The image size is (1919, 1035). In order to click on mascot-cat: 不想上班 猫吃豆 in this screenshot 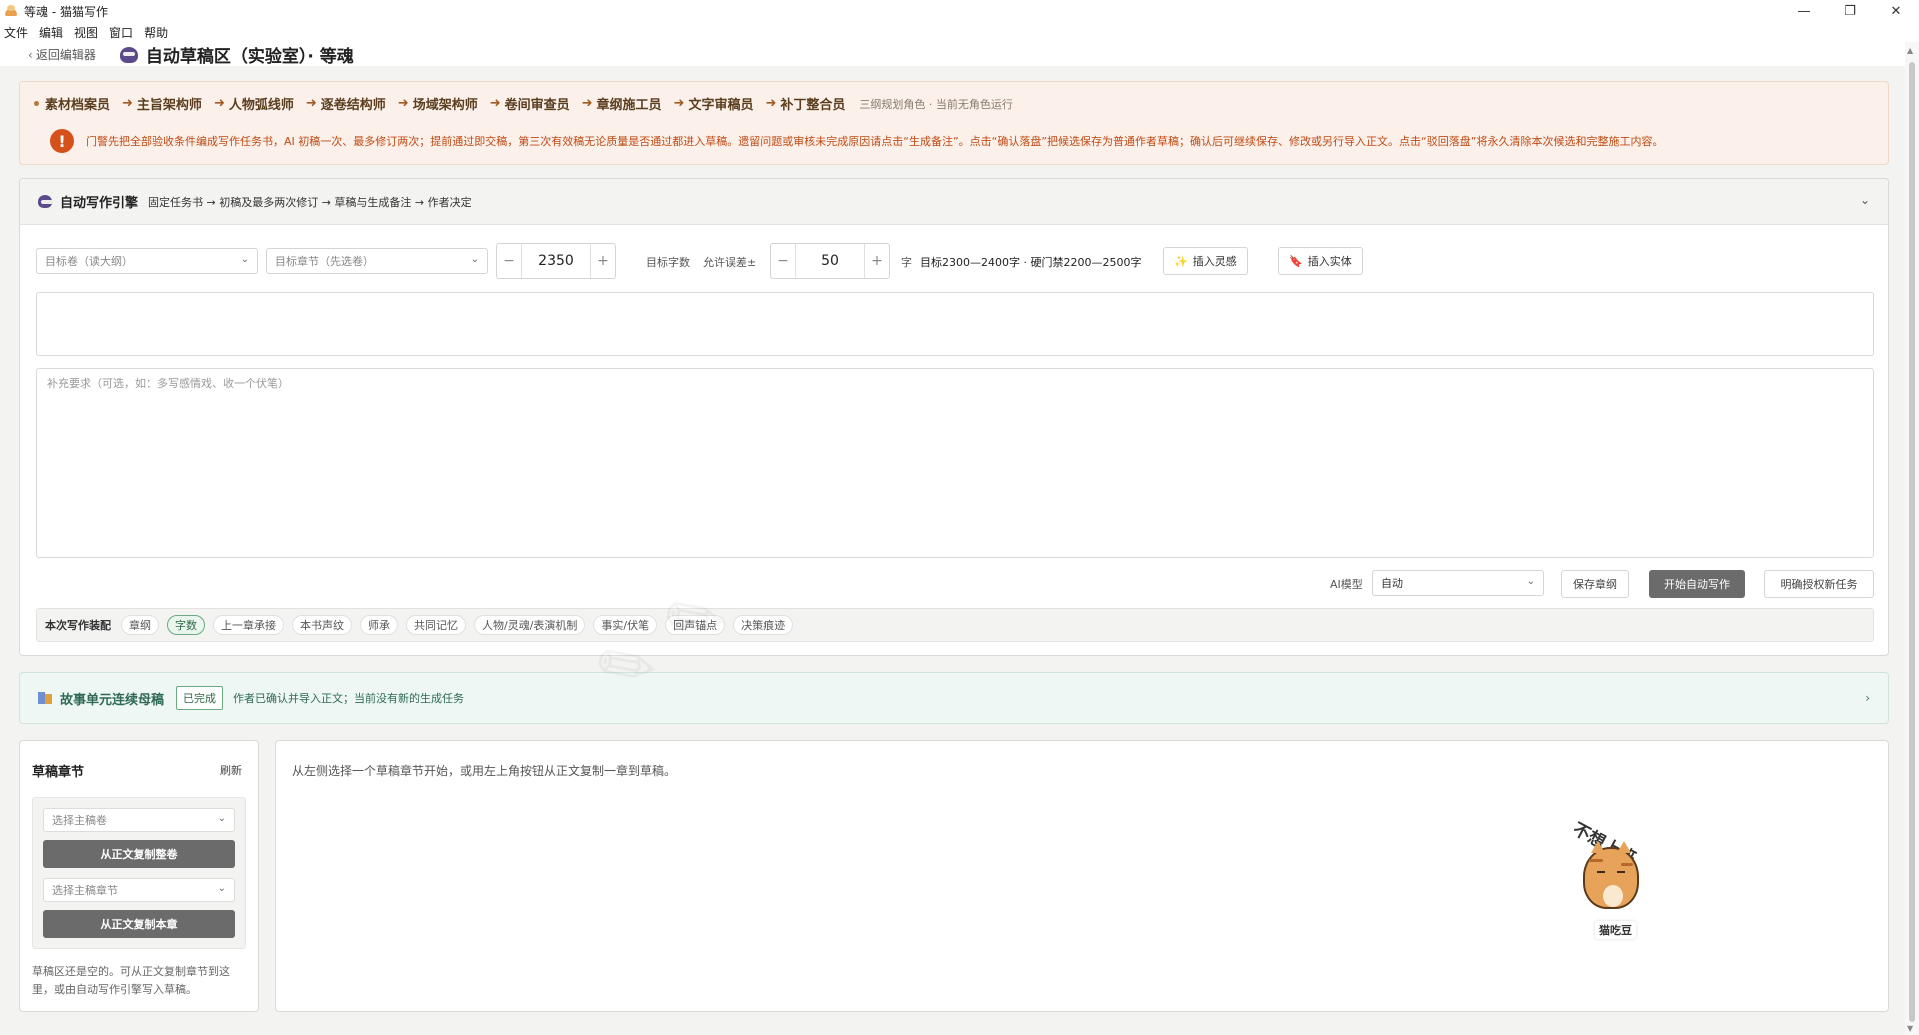, I will do `click(1616, 877)`.